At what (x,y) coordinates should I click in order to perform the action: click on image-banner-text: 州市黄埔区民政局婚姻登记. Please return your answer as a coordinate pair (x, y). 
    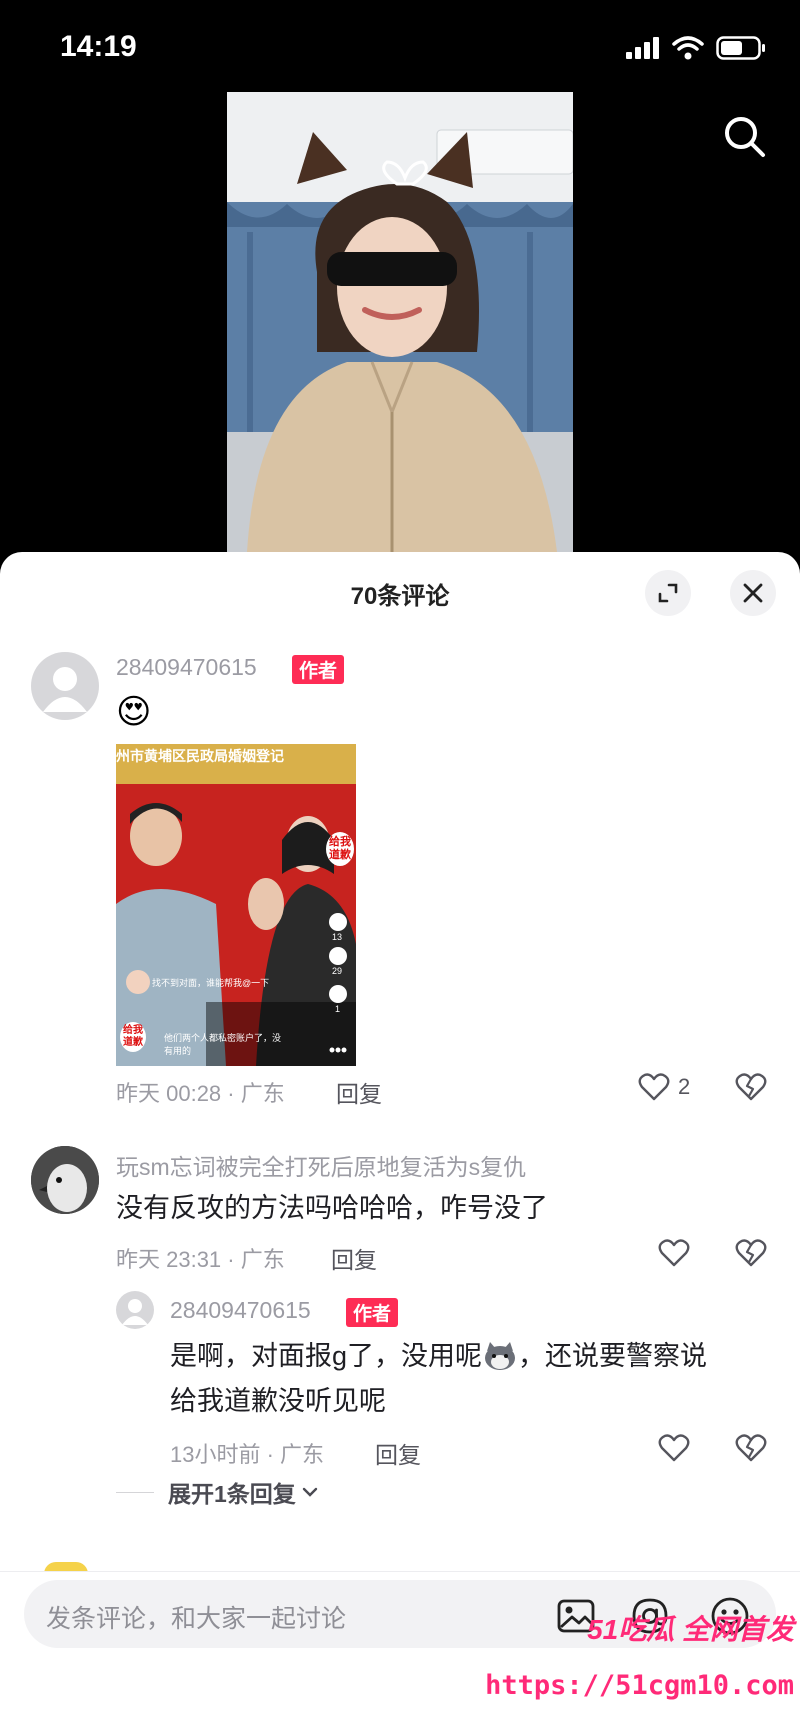
    Looking at the image, I should click on (200, 756).